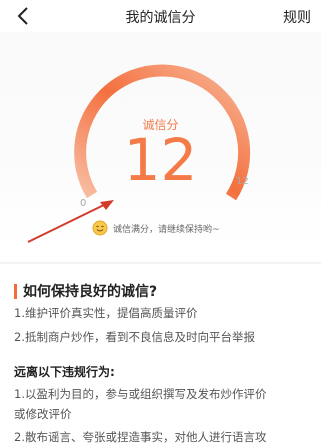  Describe the element at coordinates (166, 229) in the screenshot. I see `tip-text: 诚信满分，请继续保持哟~` at that location.